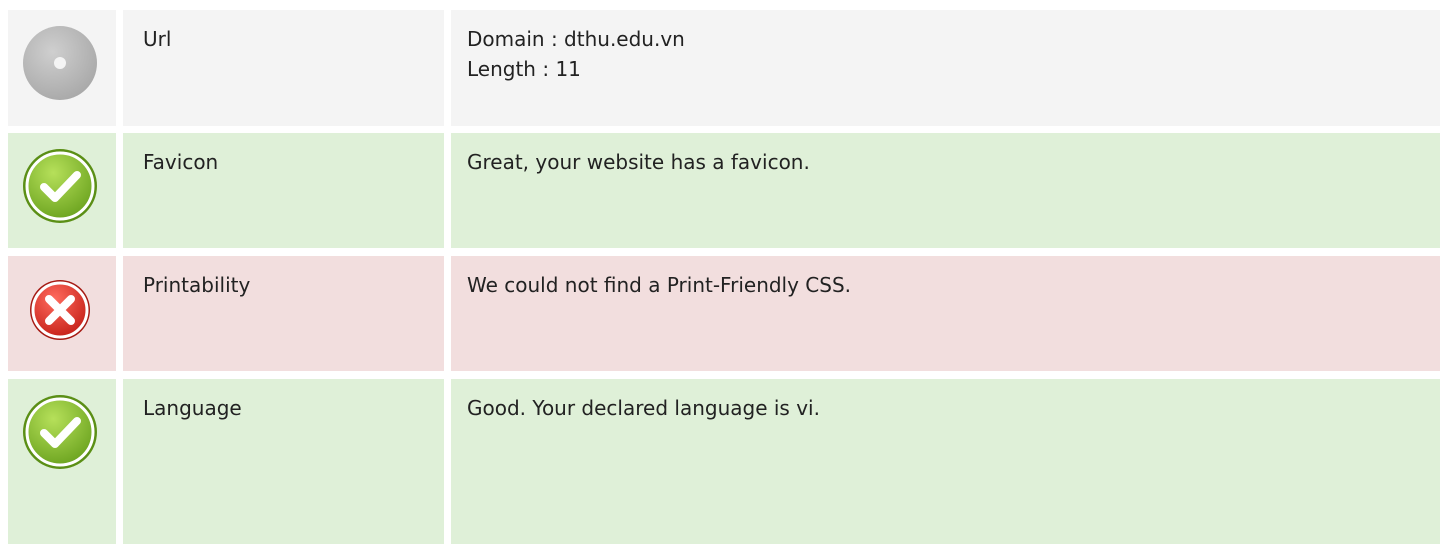 The height and width of the screenshot is (544, 1440). I want to click on row-label: Favicon, so click(181, 162).